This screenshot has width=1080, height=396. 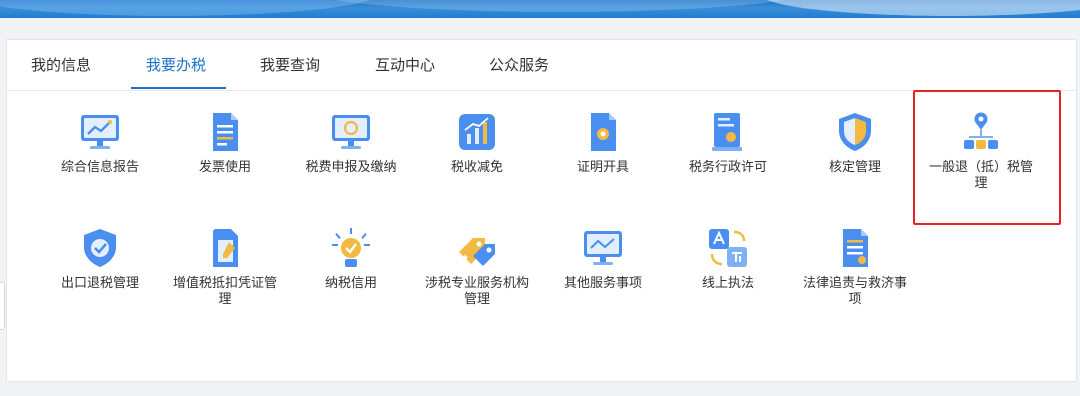 I want to click on bar-chart-icon, so click(x=477, y=132).